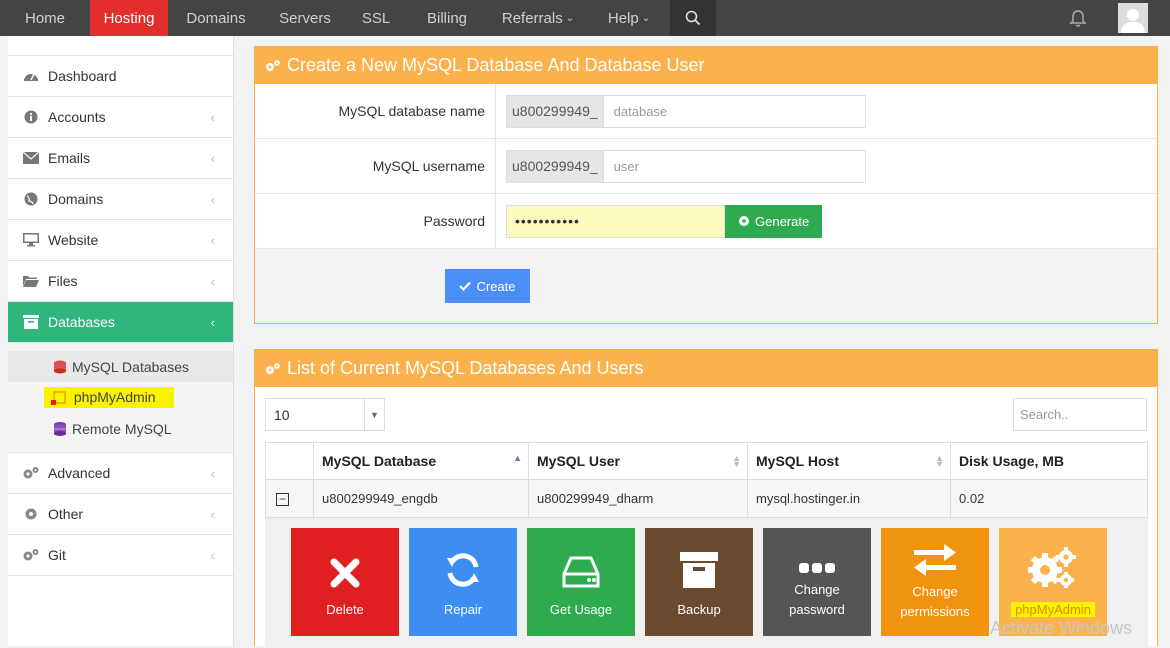 Image resolution: width=1170 pixels, height=648 pixels. Describe the element at coordinates (699, 559) in the screenshot. I see `archive-icon` at that location.